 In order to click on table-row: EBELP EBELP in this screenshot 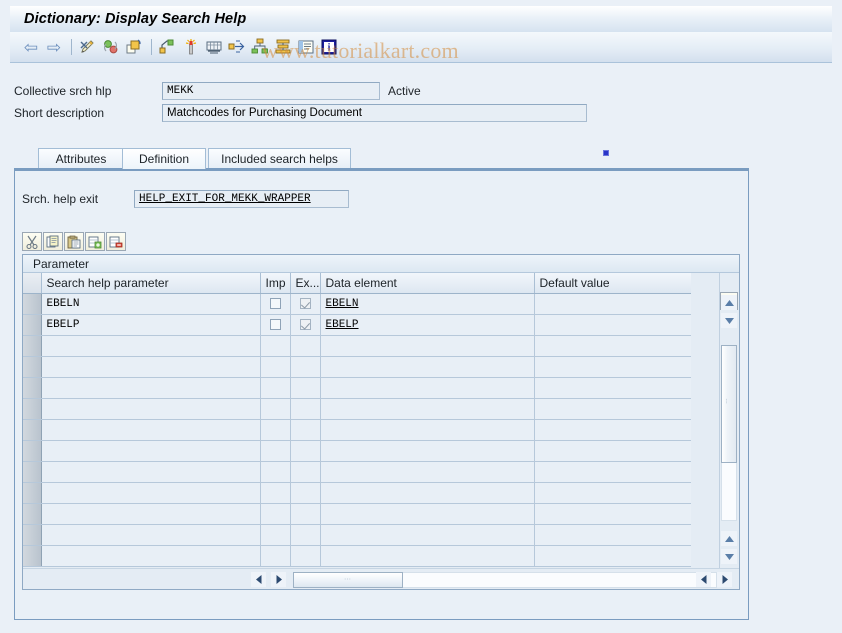, I will do `click(357, 325)`.